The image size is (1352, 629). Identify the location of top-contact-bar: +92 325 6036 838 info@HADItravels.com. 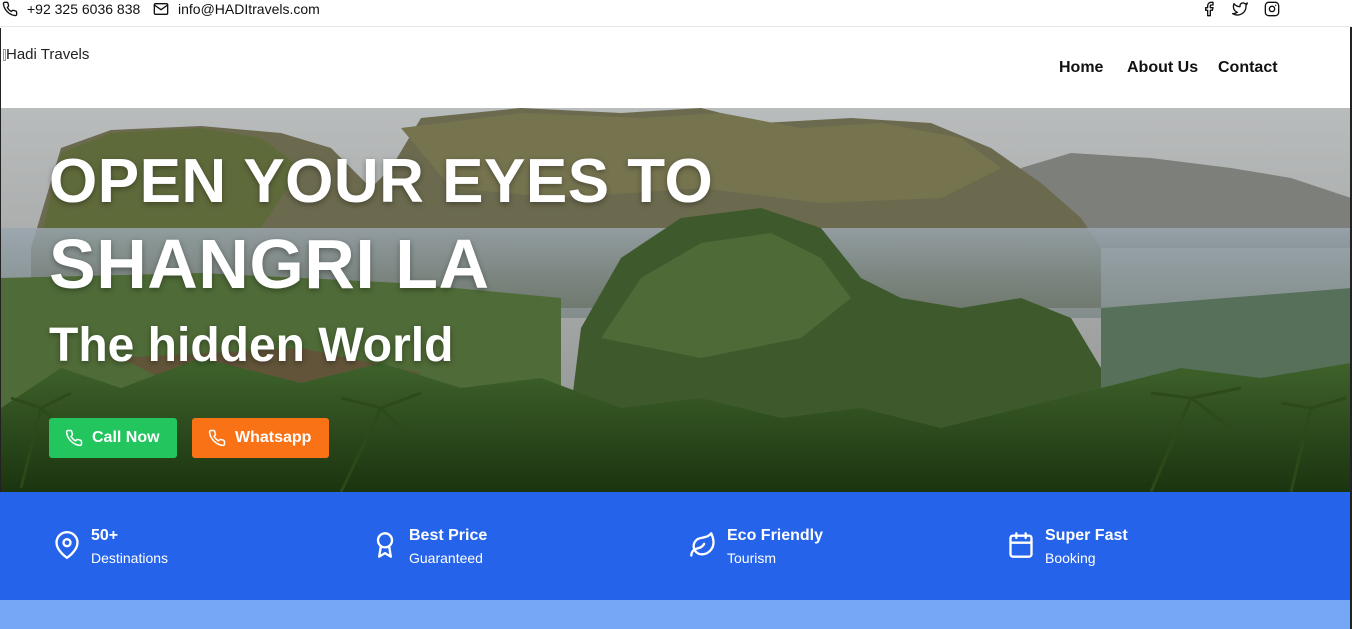
(676, 13).